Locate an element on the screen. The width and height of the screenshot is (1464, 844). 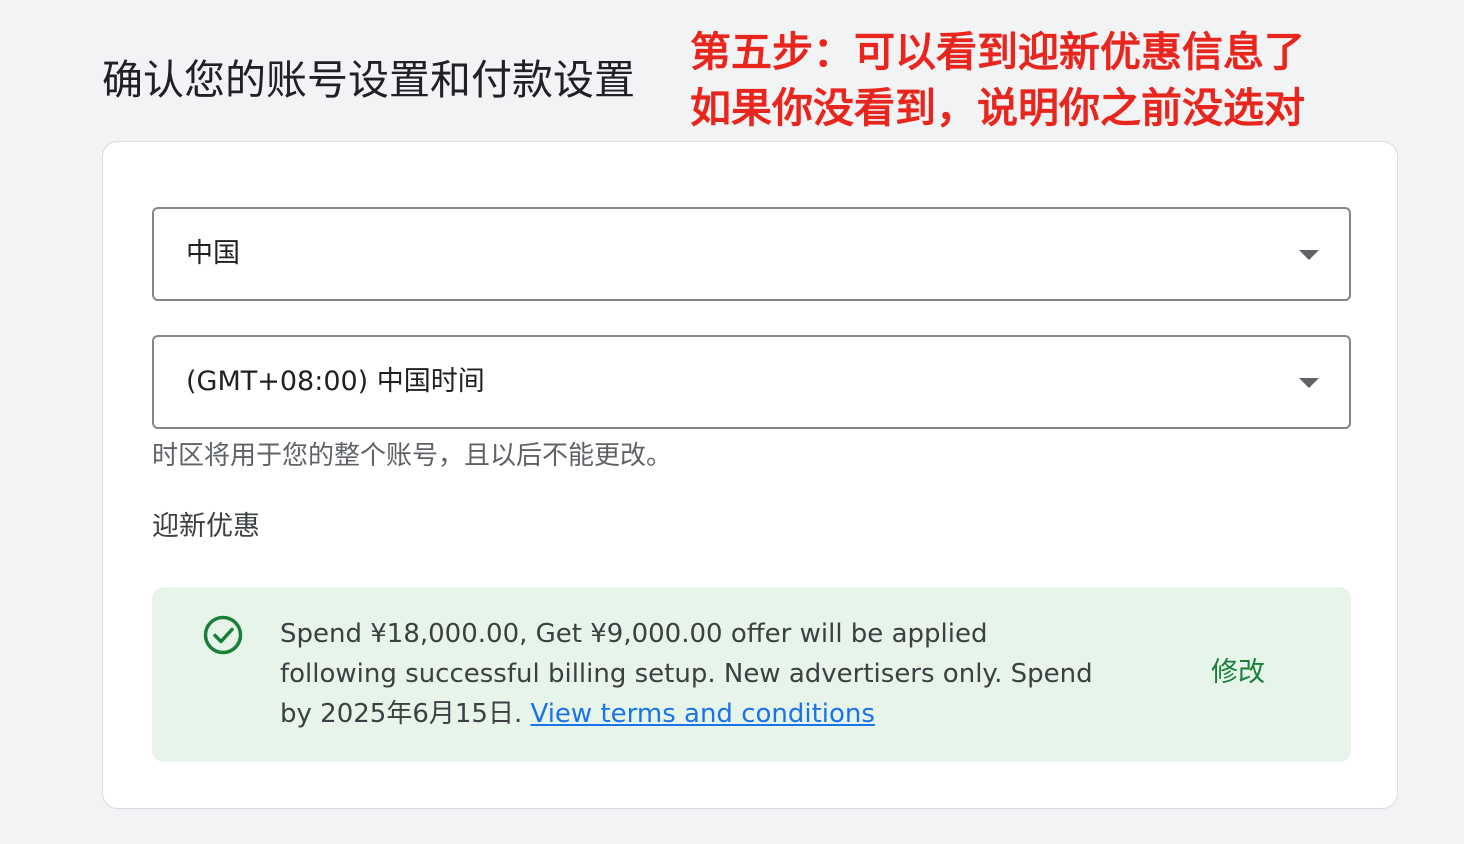
timezone-select: (GMT+08:00) 中国时间 is located at coordinates (751, 382).